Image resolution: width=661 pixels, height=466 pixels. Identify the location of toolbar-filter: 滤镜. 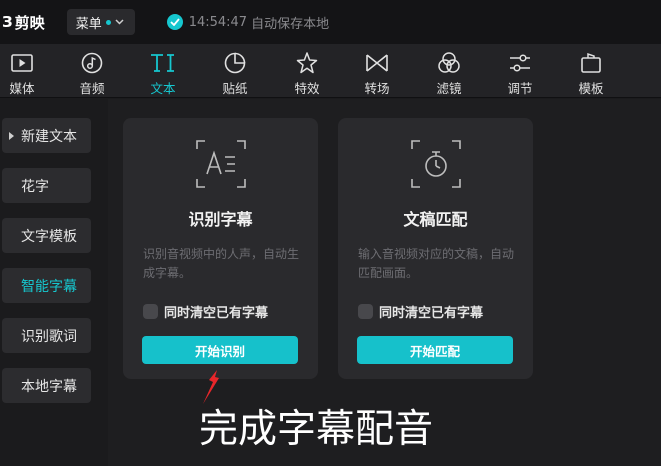
(449, 71).